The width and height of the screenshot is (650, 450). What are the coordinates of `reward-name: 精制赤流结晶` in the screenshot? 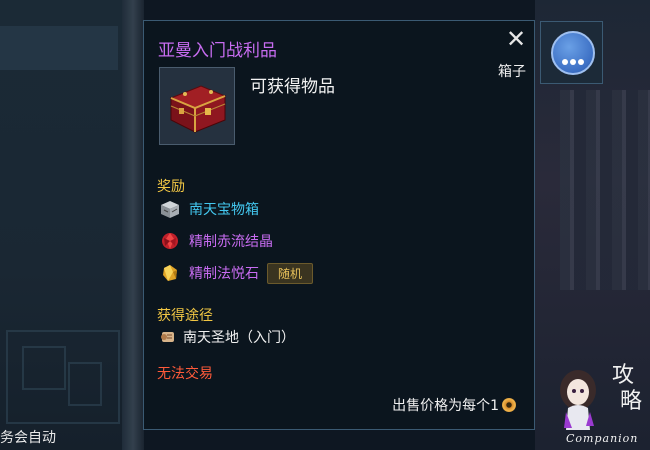 It's located at (231, 242).